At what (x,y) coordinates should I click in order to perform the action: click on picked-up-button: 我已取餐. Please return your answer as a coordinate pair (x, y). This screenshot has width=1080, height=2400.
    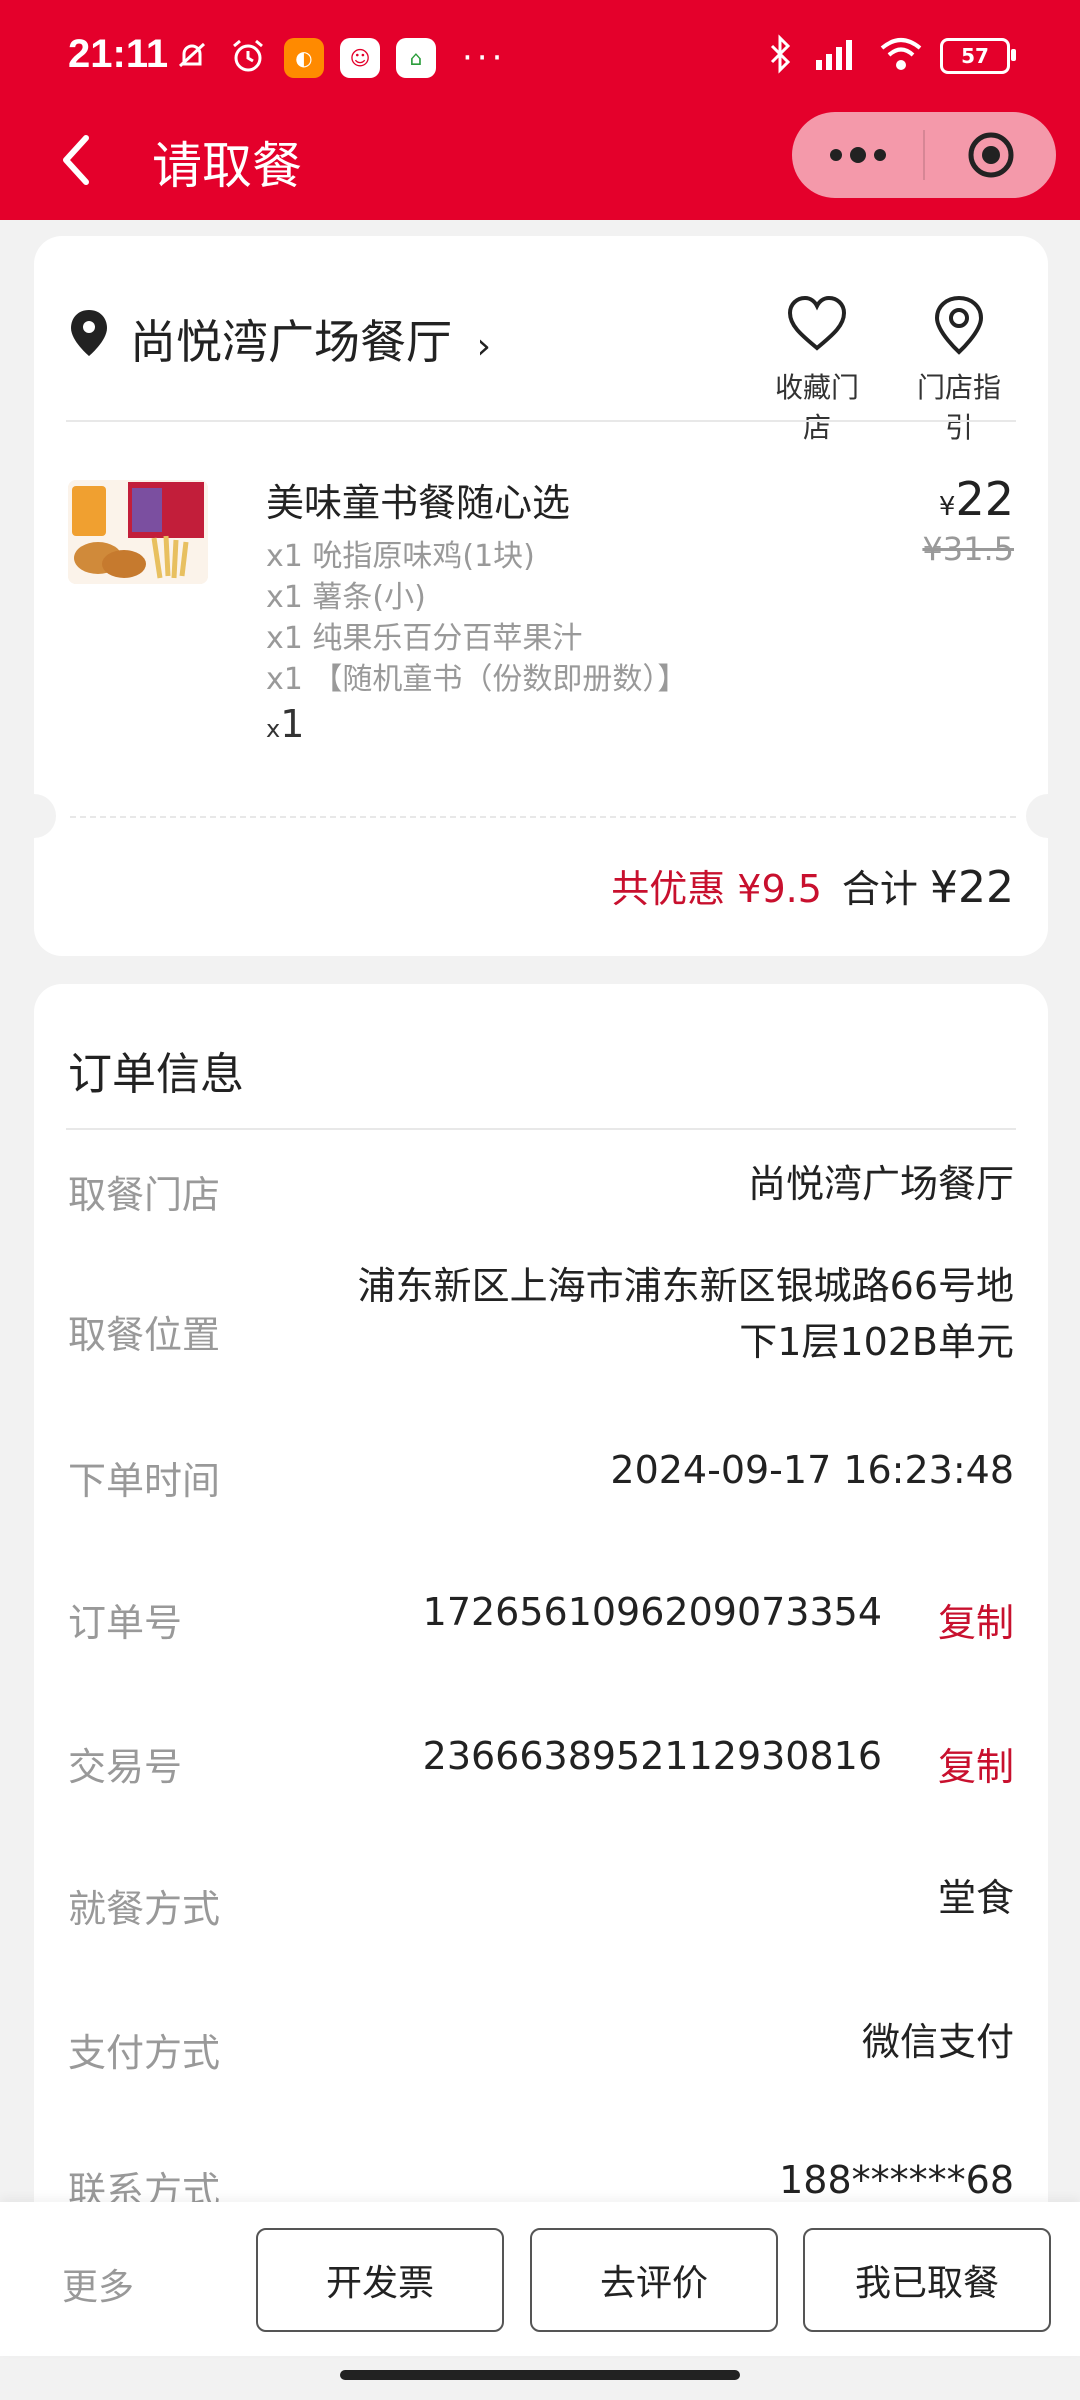
    Looking at the image, I should click on (927, 2280).